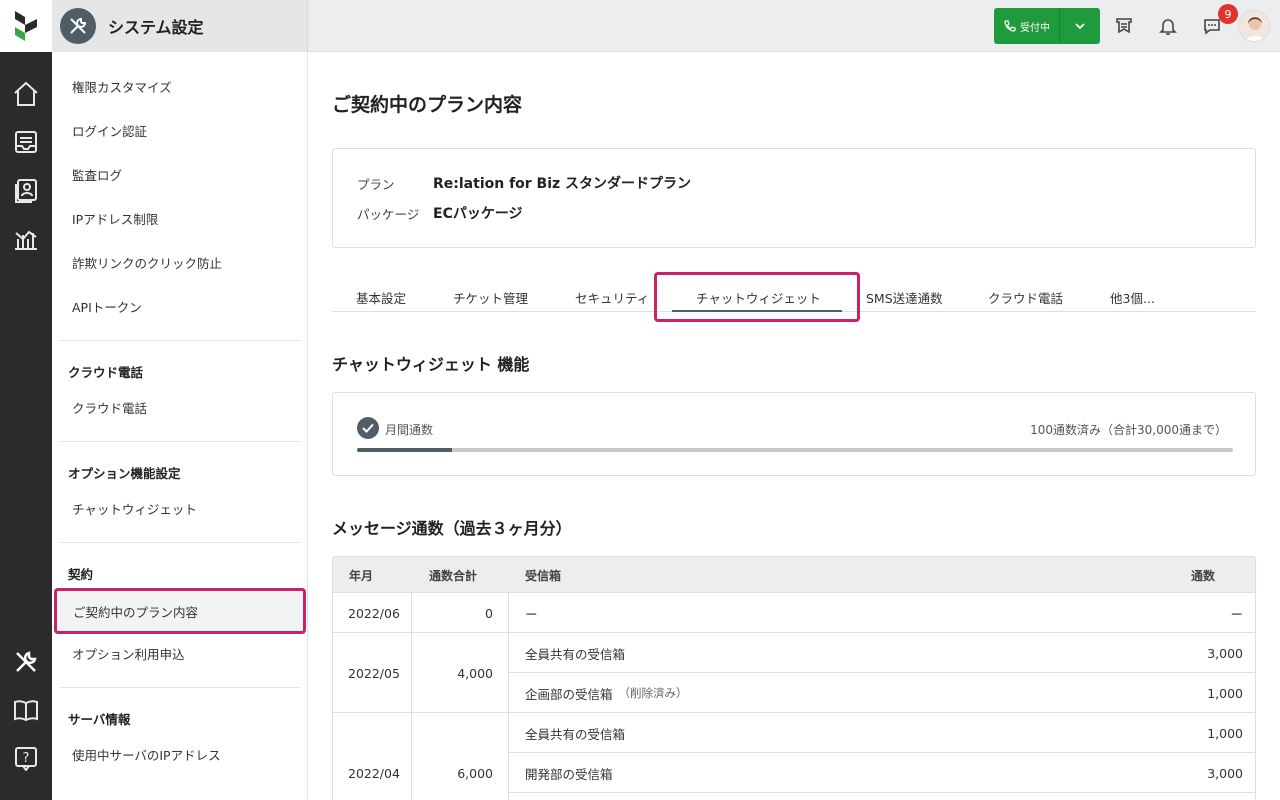 The image size is (1280, 800). I want to click on top-bar: システム設定 受付中 9, so click(666, 26).